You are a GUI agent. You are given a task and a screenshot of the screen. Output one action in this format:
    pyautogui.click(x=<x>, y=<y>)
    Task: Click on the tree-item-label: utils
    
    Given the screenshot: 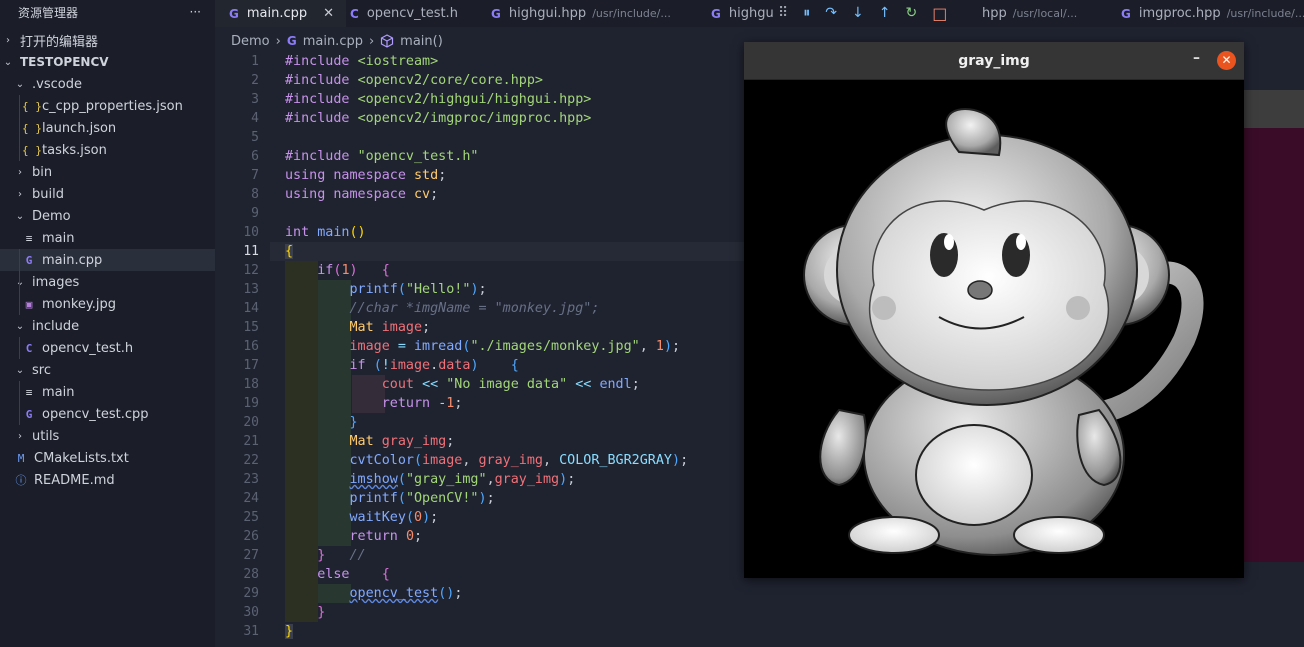 What is the action you would take?
    pyautogui.click(x=46, y=436)
    